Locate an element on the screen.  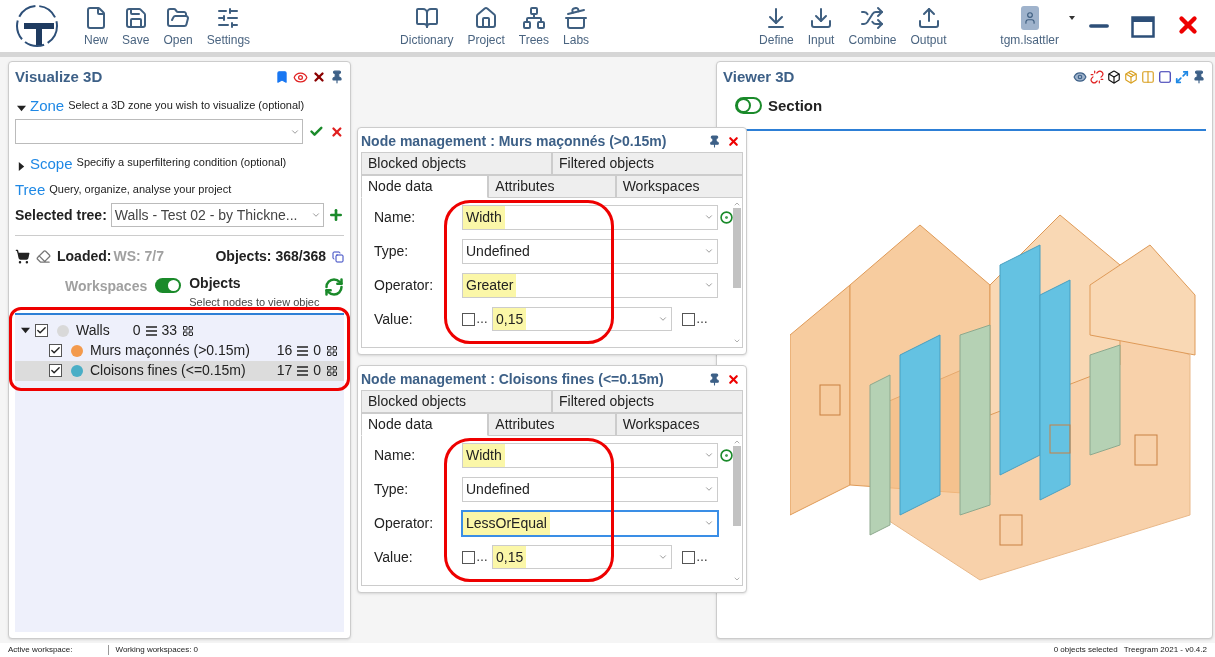
ws-count: WS: 7/7 is located at coordinates (139, 256).